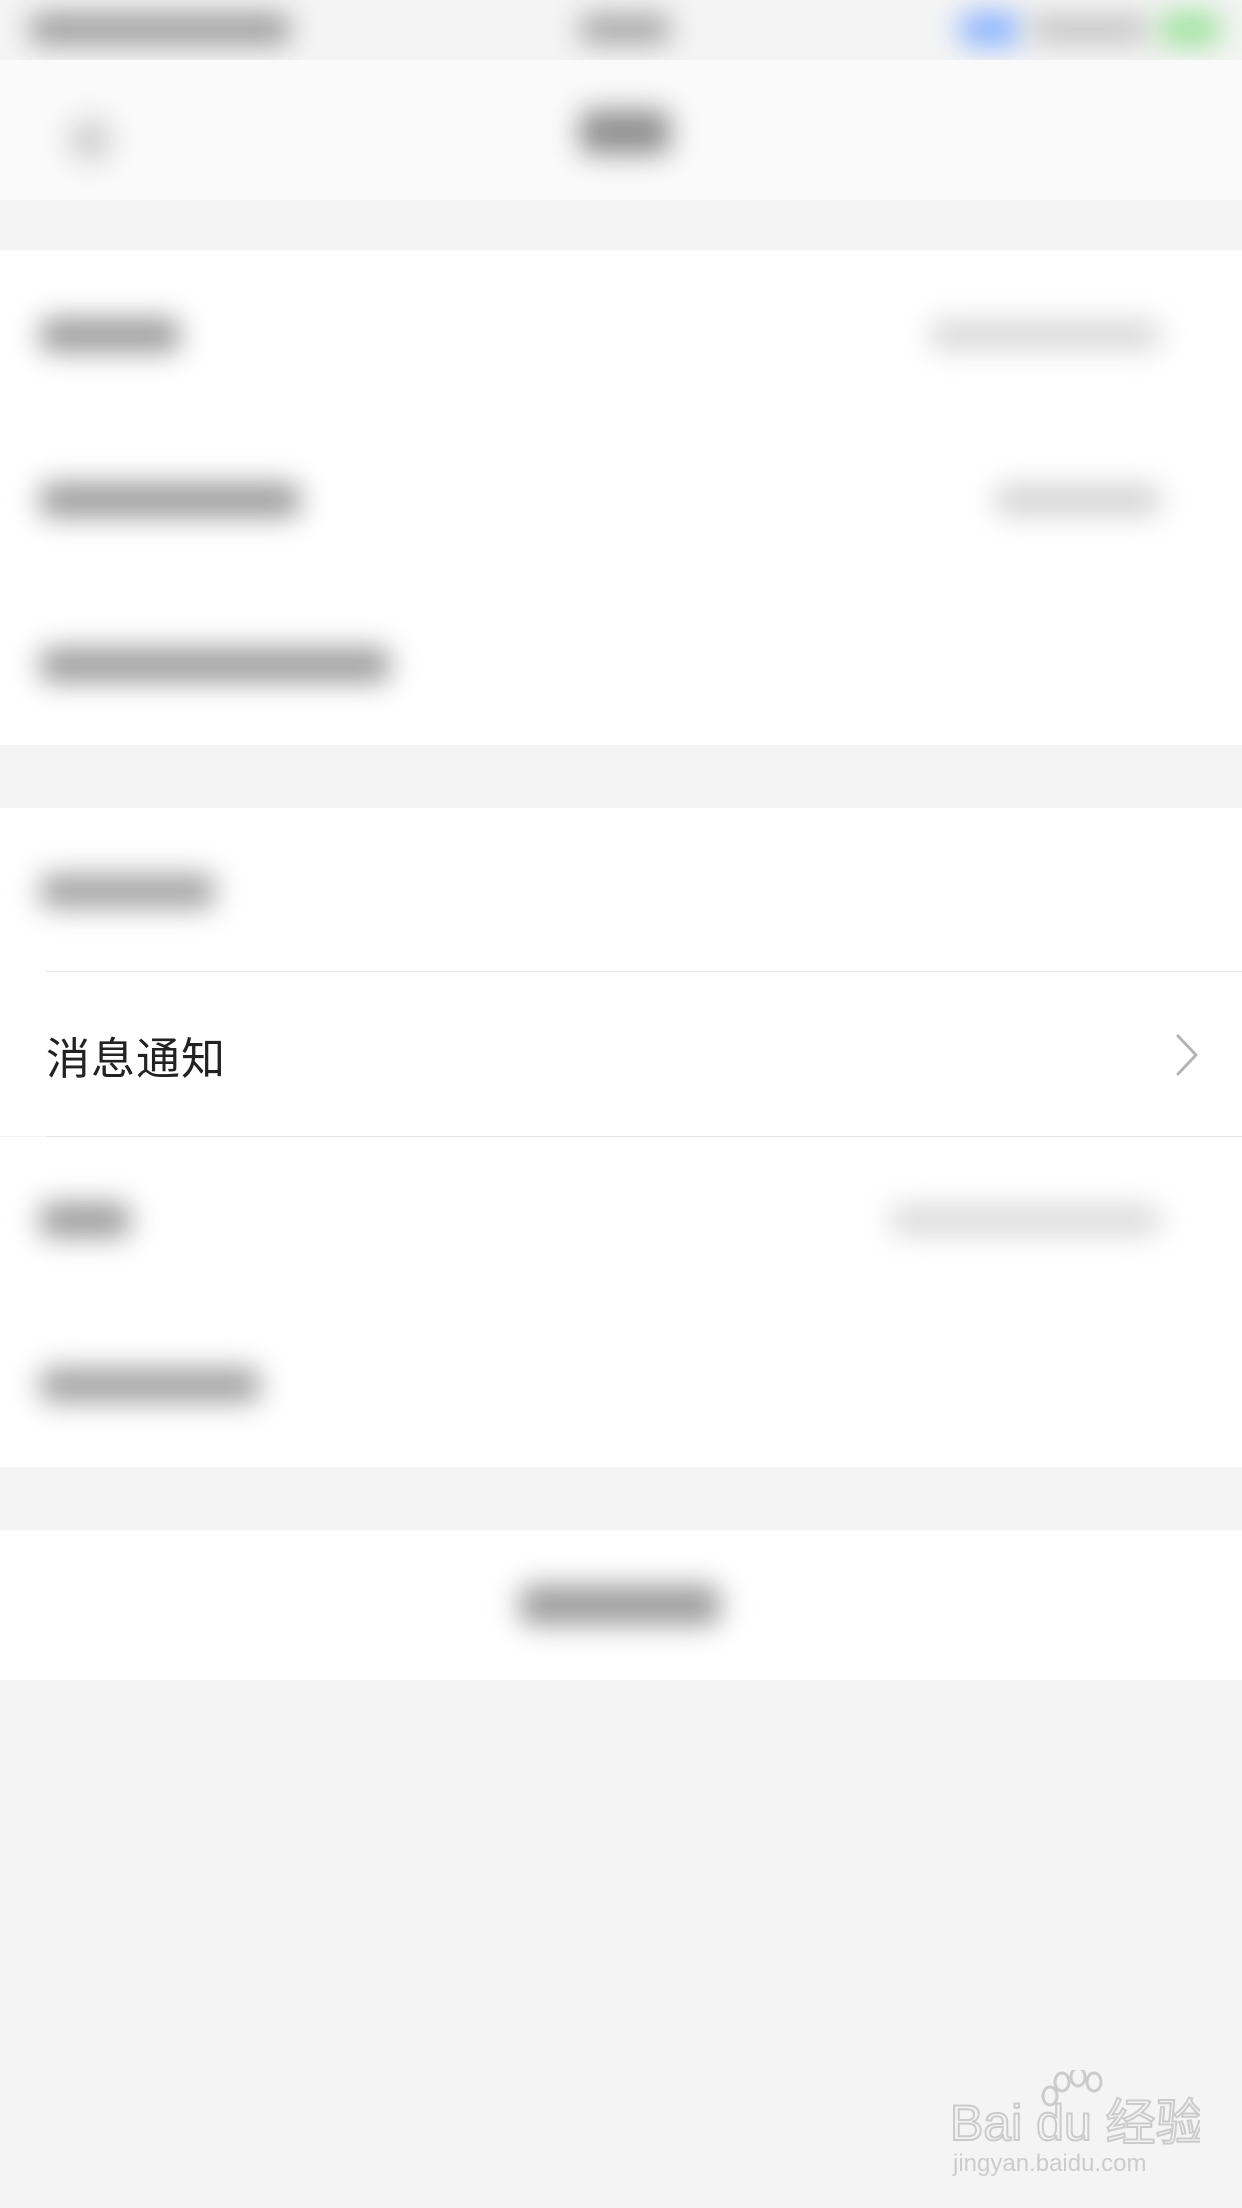  I want to click on battery-icon-blur, so click(1190, 29).